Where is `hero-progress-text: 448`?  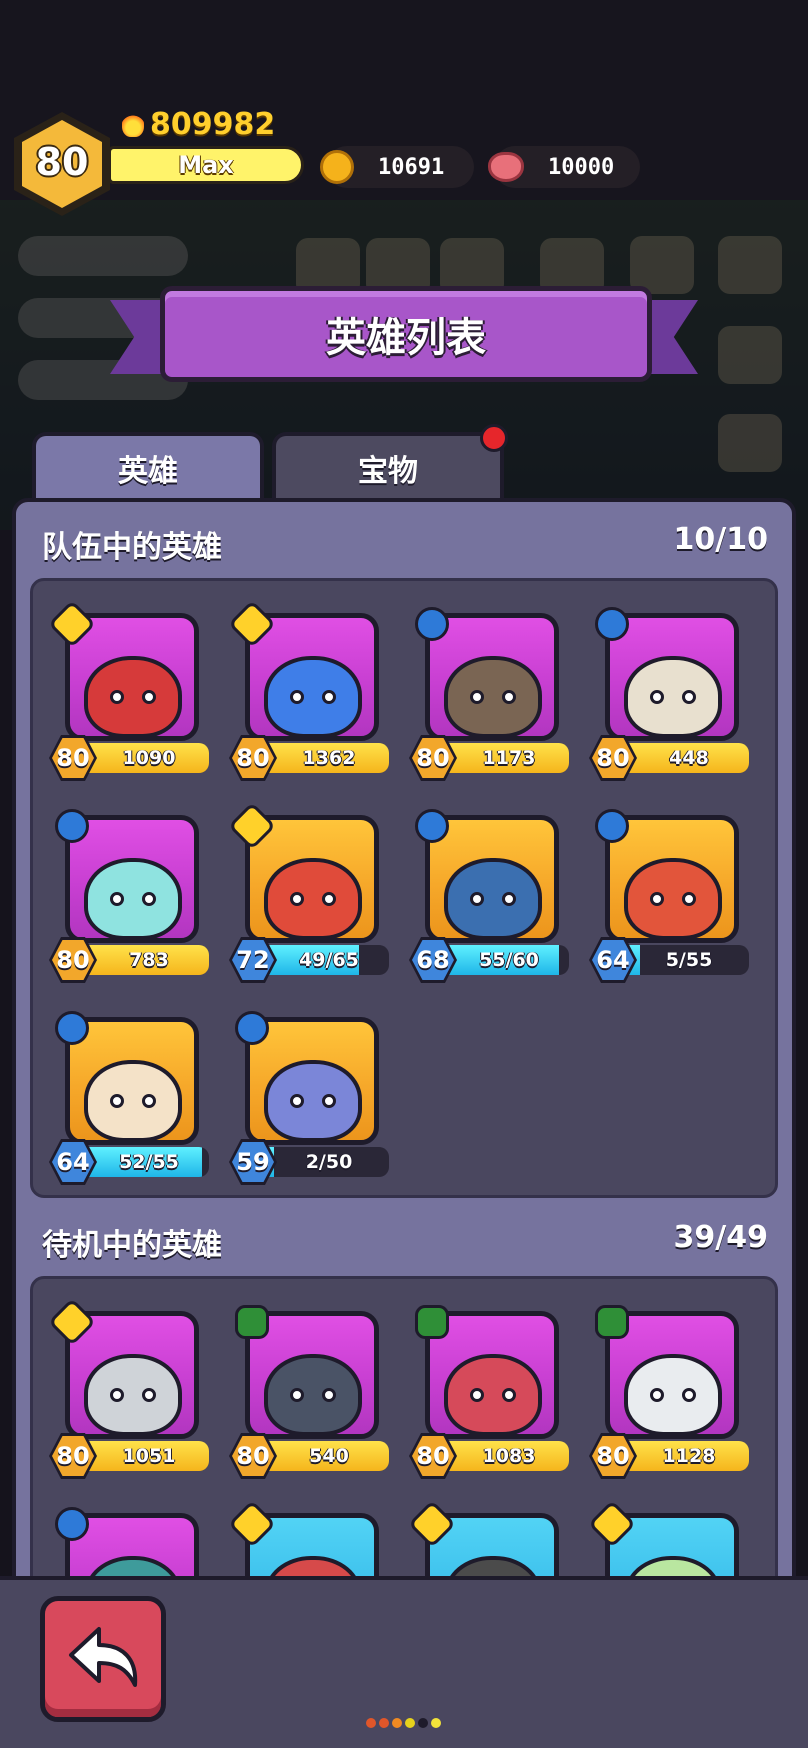
hero-progress-text: 448 is located at coordinates (689, 758).